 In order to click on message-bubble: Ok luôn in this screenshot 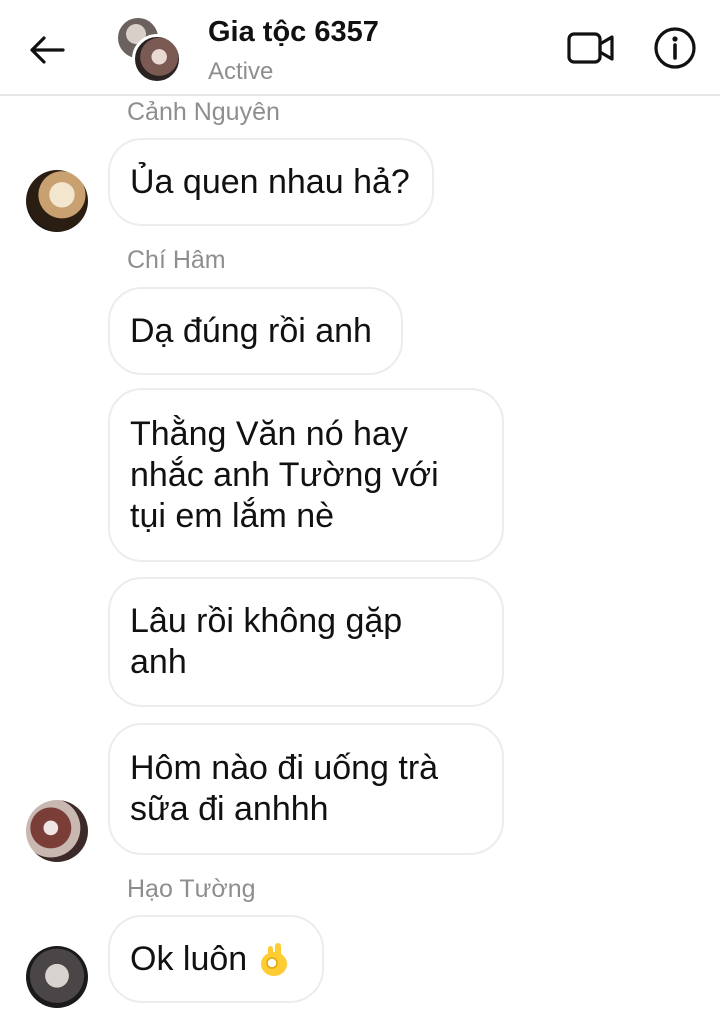, I will do `click(216, 959)`.